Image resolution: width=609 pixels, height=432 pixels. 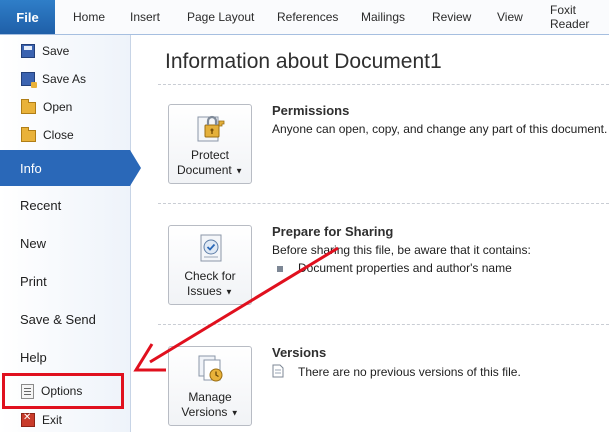 I want to click on options-highlight-box, so click(x=63, y=391).